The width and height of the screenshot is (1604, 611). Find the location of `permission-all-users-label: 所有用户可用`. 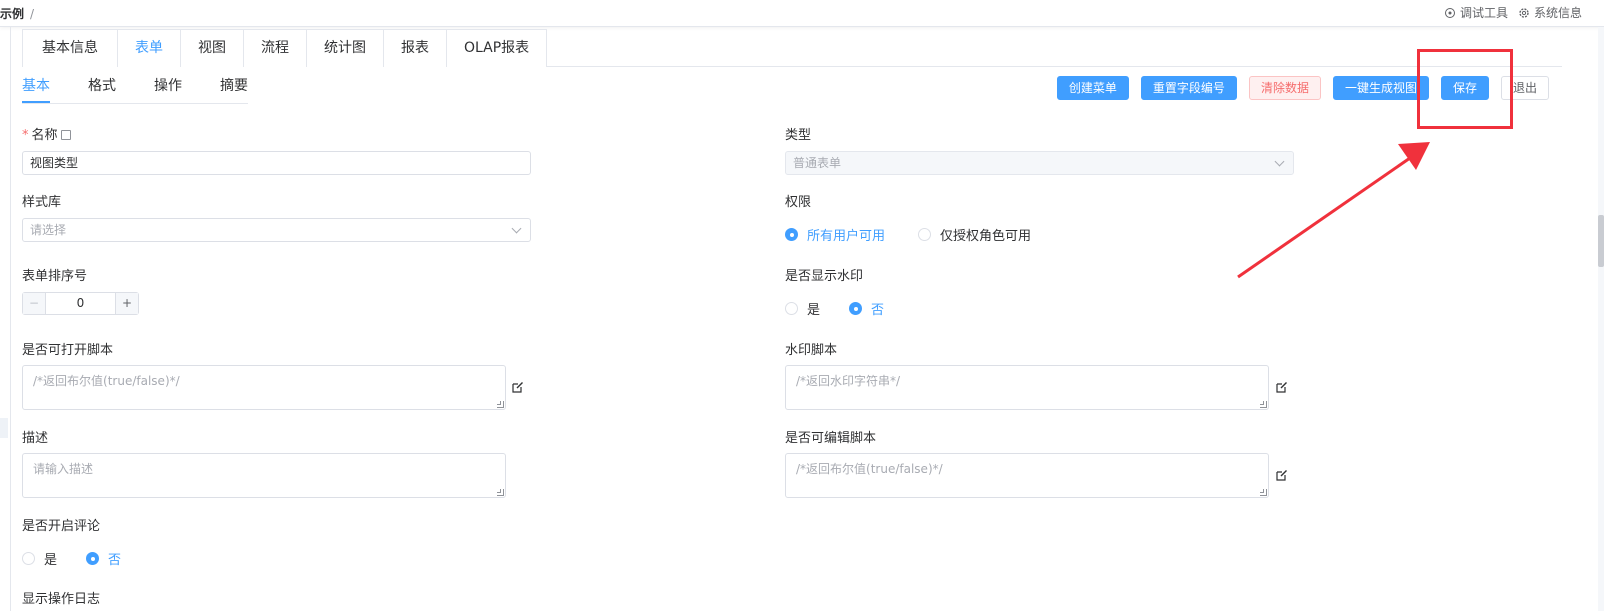

permission-all-users-label: 所有用户可用 is located at coordinates (846, 236).